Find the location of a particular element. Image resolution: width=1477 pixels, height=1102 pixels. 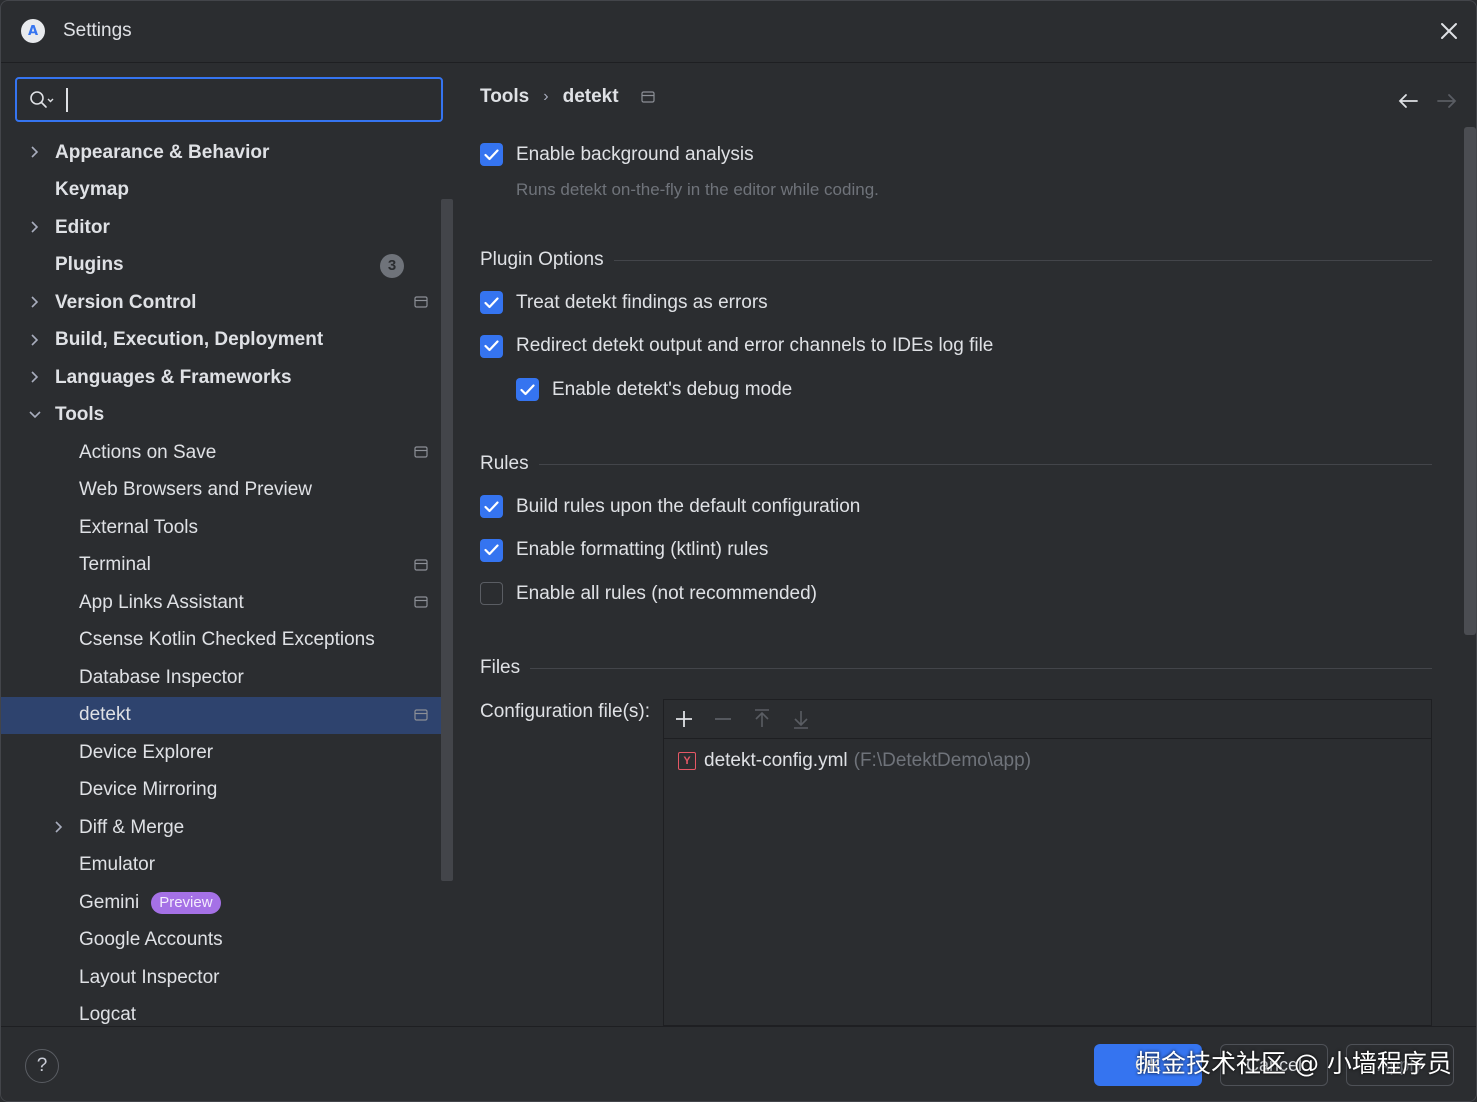

sidebar-item-build-execution-deployment: Build, Execution, Deployment is located at coordinates (221, 341).